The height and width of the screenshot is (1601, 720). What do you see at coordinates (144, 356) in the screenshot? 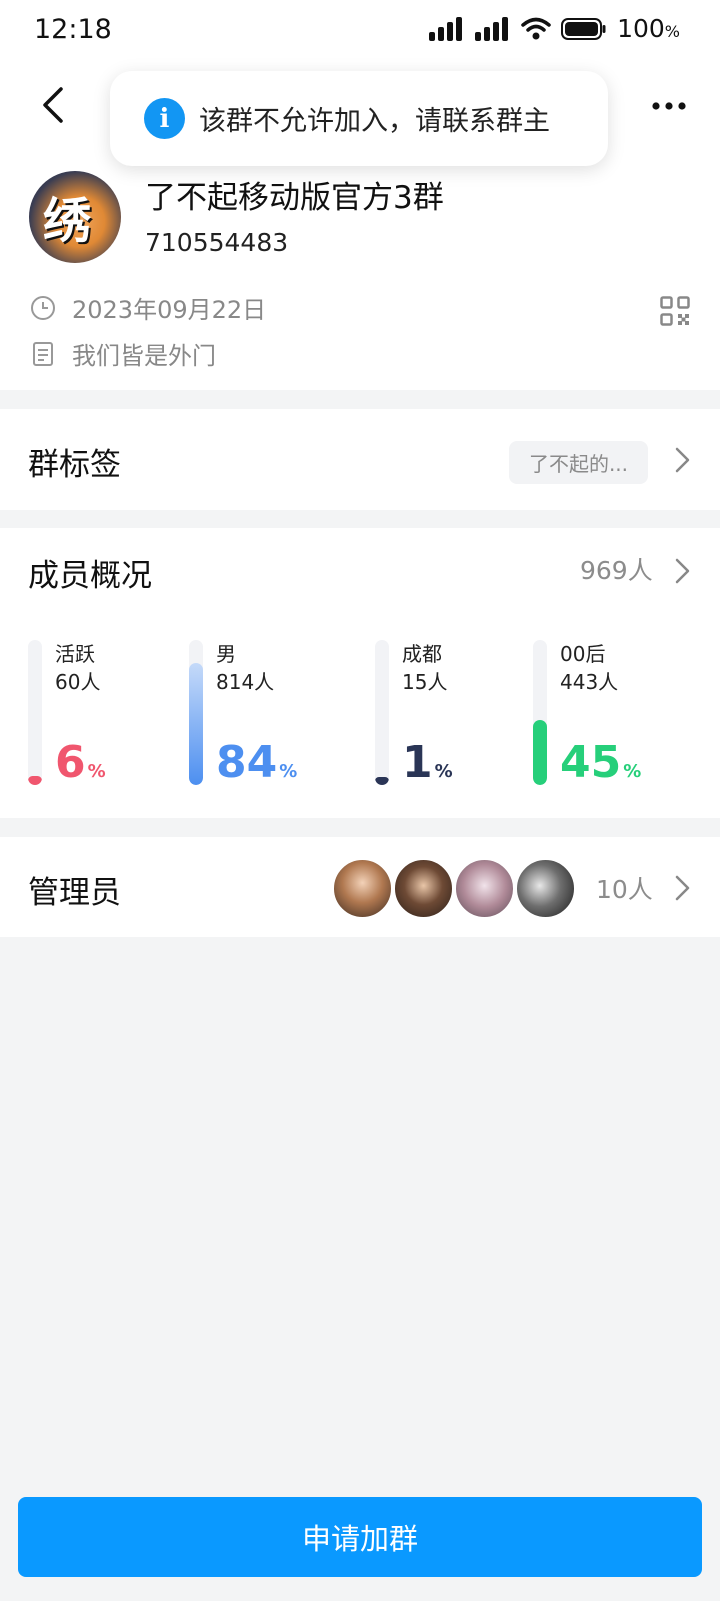
I see `group-description: 我们皆是外门` at bounding box center [144, 356].